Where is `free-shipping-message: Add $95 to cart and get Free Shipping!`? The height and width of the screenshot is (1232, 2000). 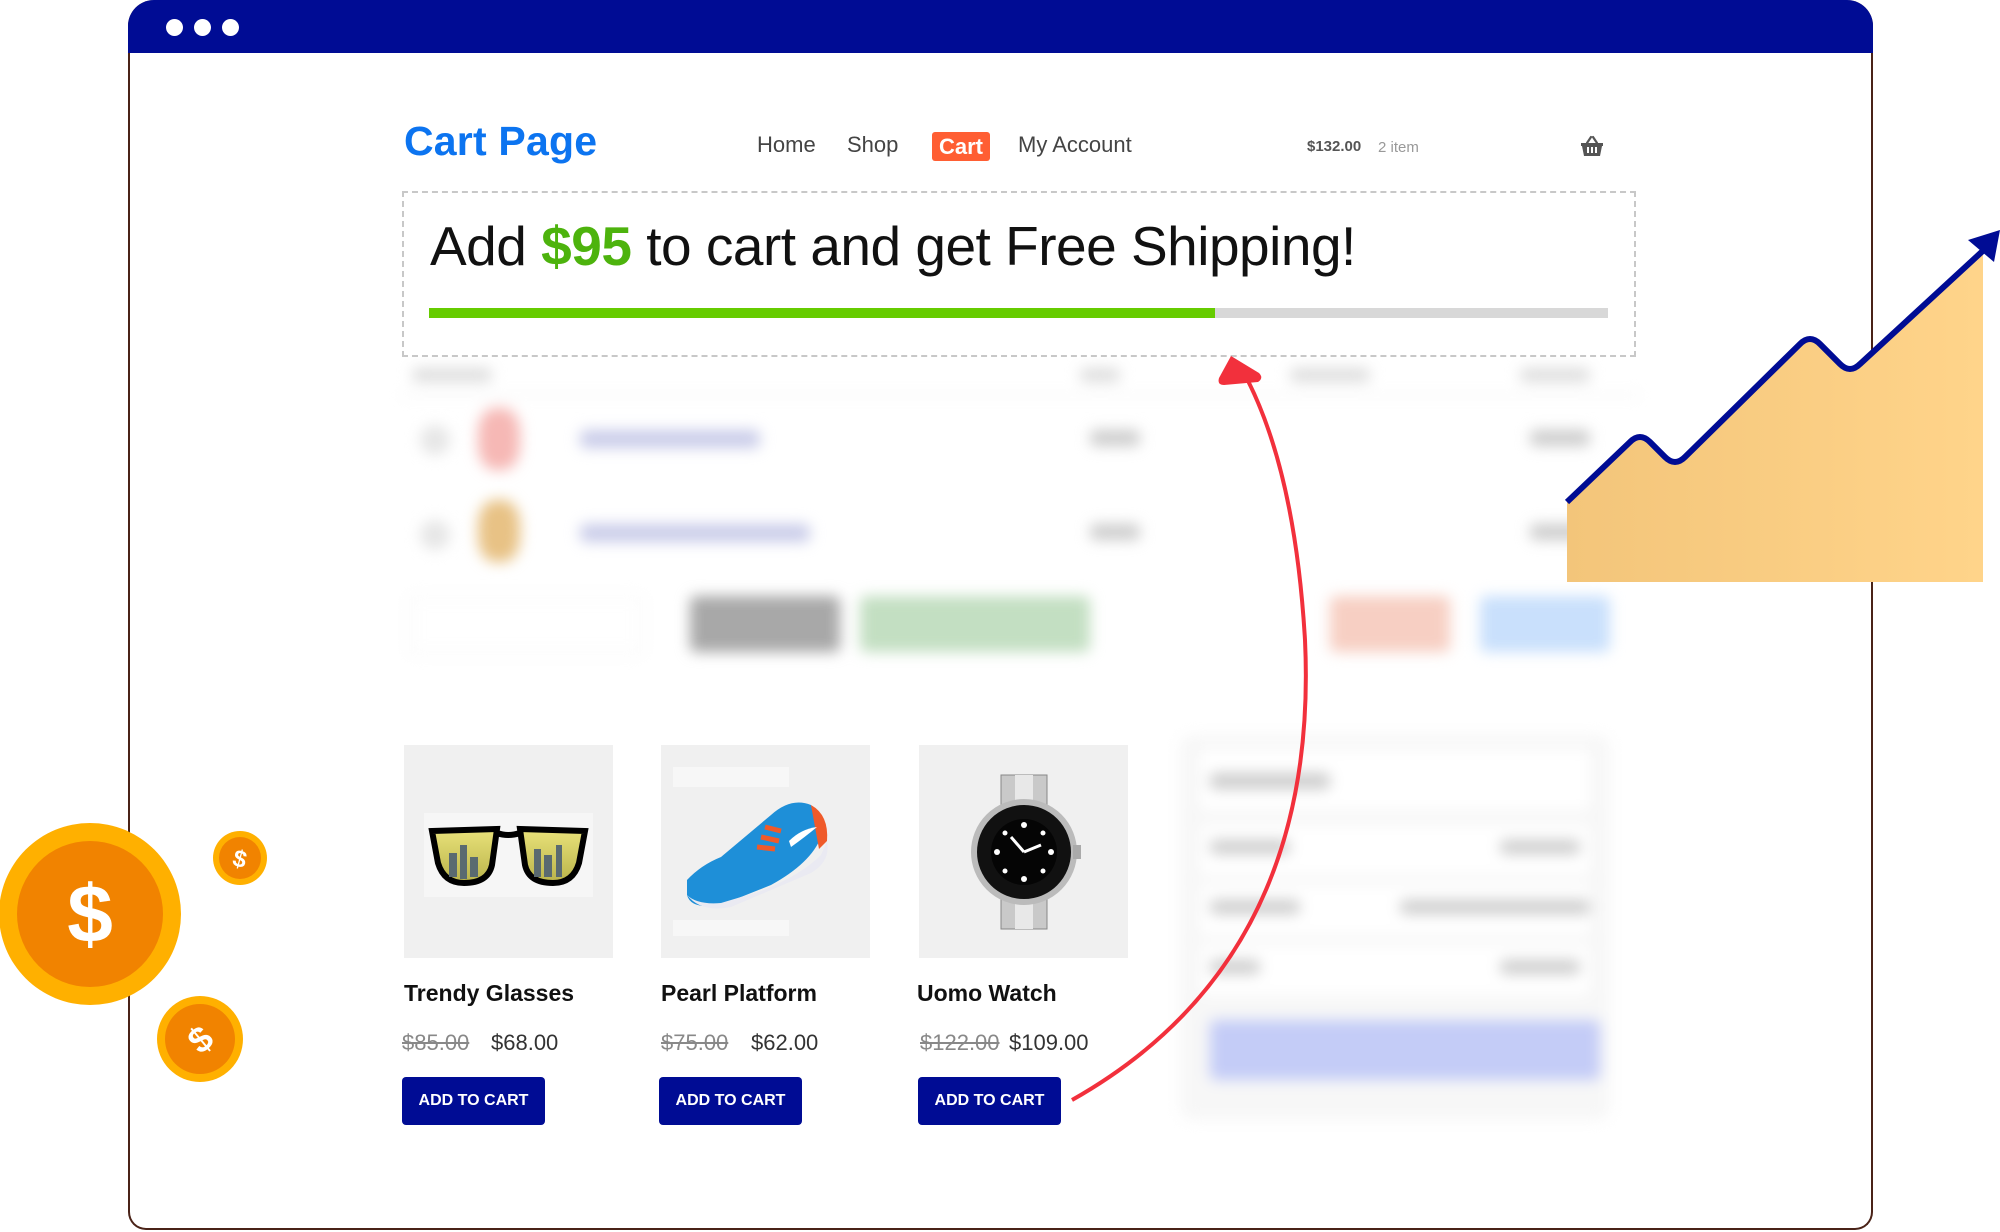 free-shipping-message: Add $95 to cart and get Free Shipping! is located at coordinates (893, 246).